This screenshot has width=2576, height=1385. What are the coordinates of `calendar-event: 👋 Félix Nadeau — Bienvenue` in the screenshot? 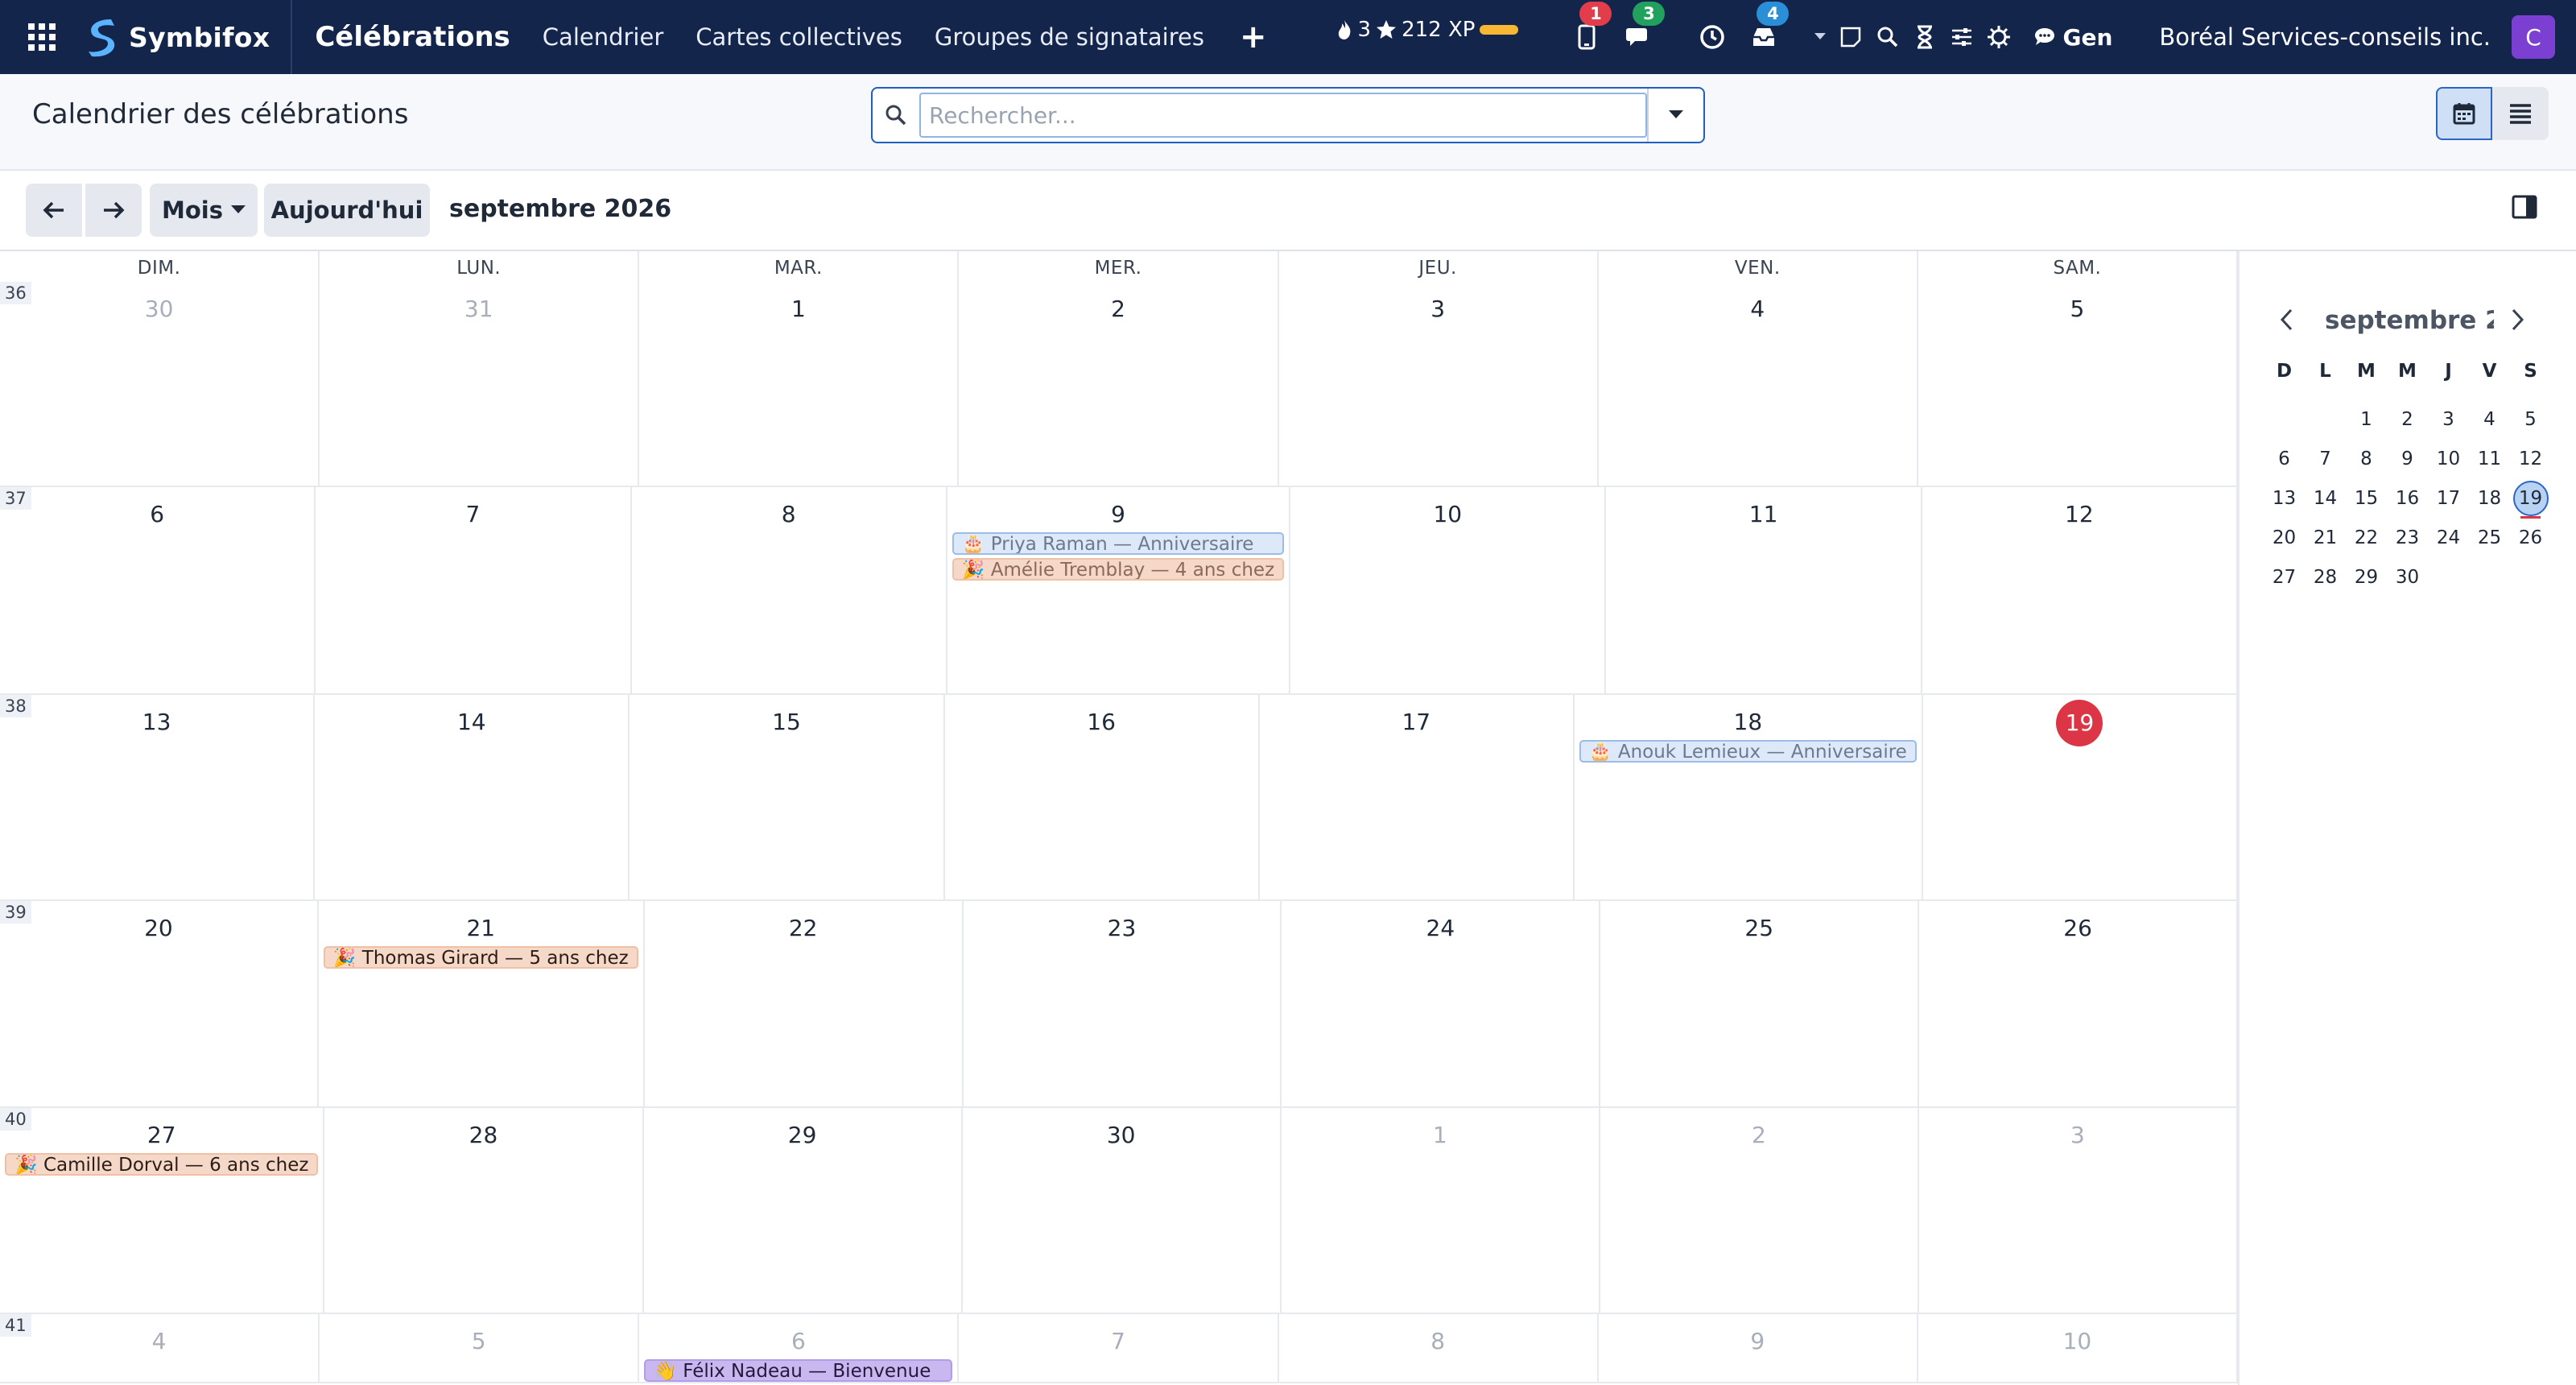 It's located at (798, 1370).